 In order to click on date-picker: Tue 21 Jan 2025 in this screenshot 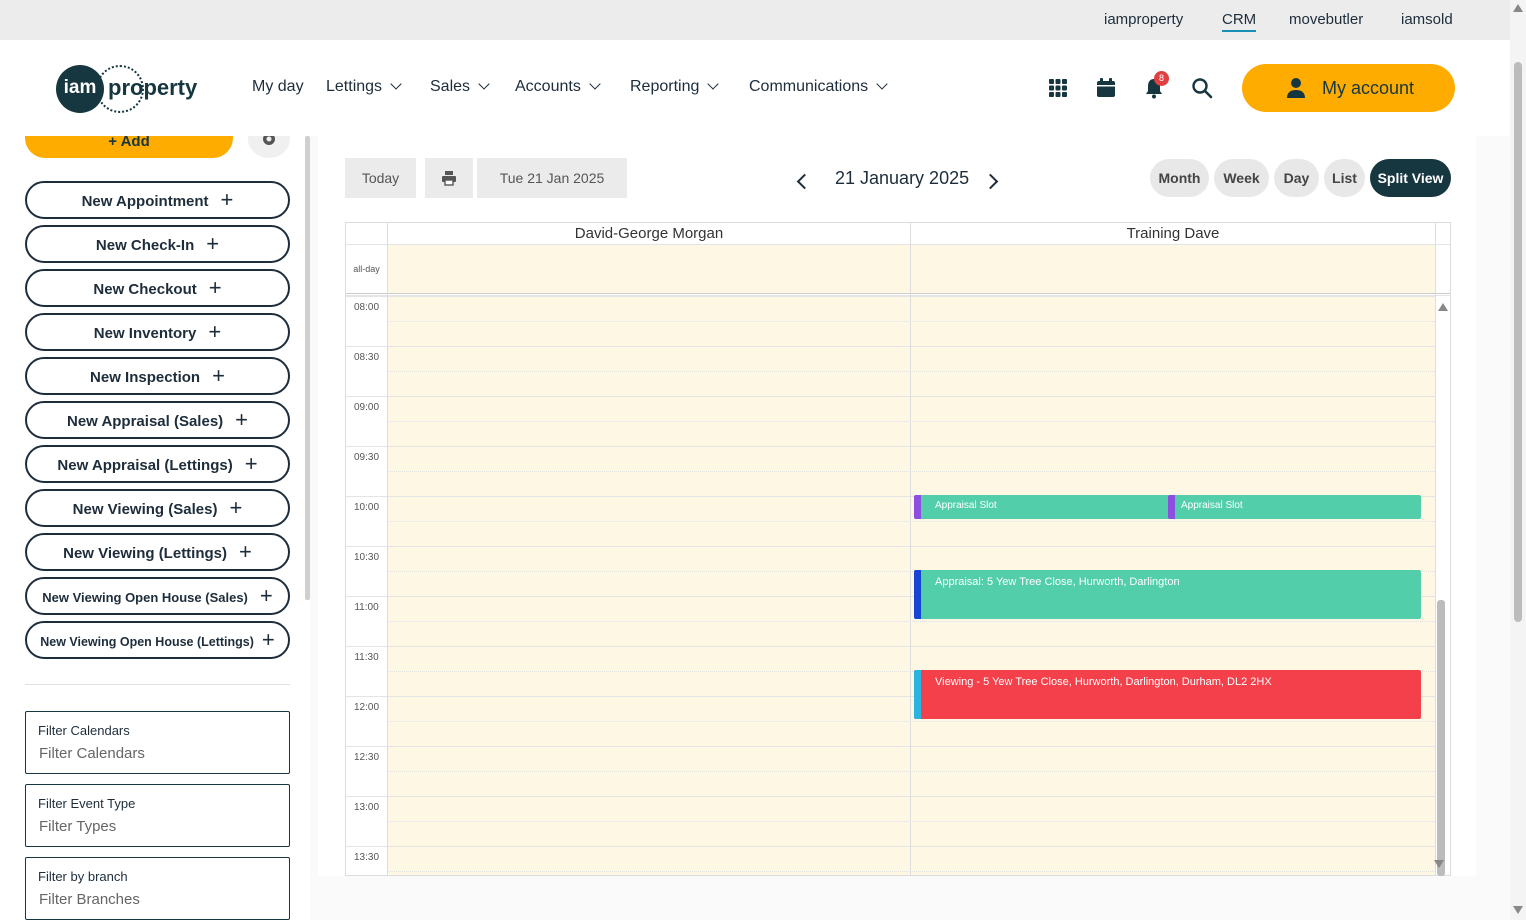, I will do `click(552, 178)`.